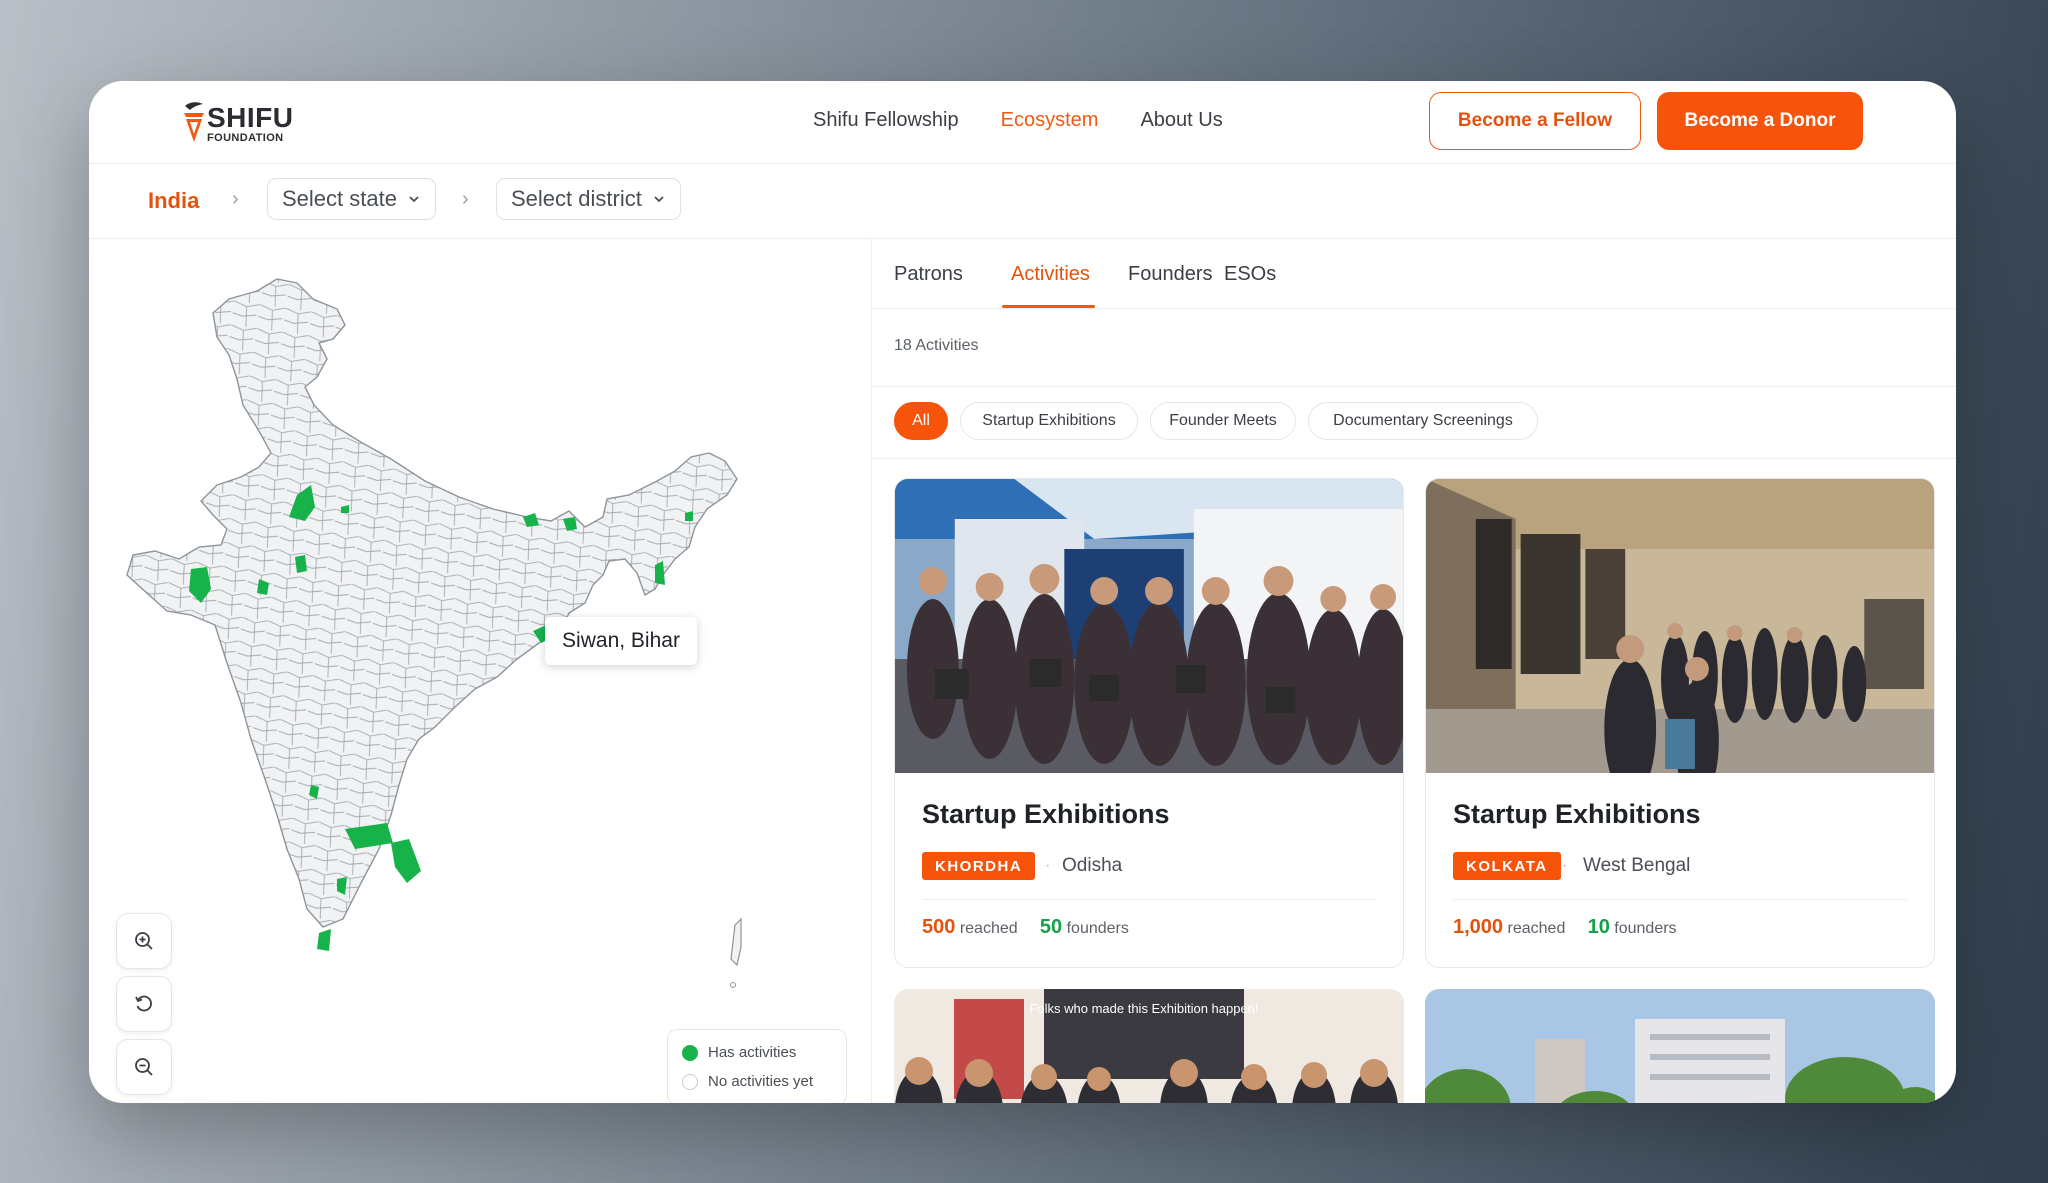 The image size is (2048, 1183). Describe the element at coordinates (1049, 421) in the screenshot. I see `filter-startup-exhibitions: Startup Exhibitions` at that location.